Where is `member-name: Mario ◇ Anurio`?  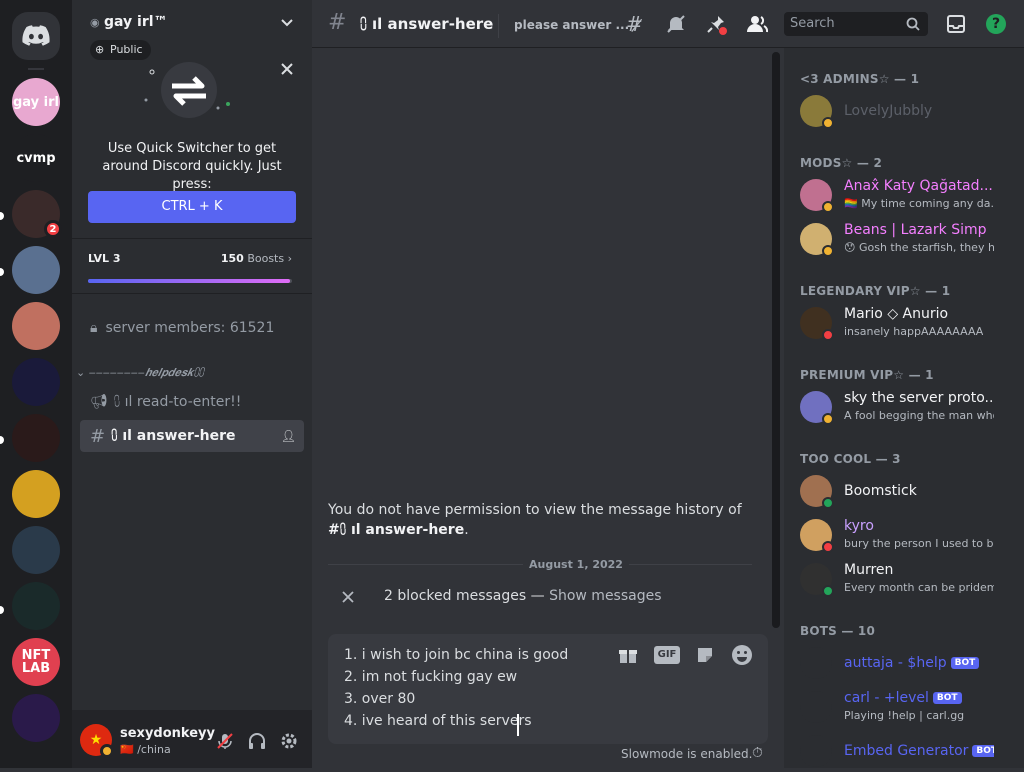 member-name: Mario ◇ Anurio is located at coordinates (896, 314).